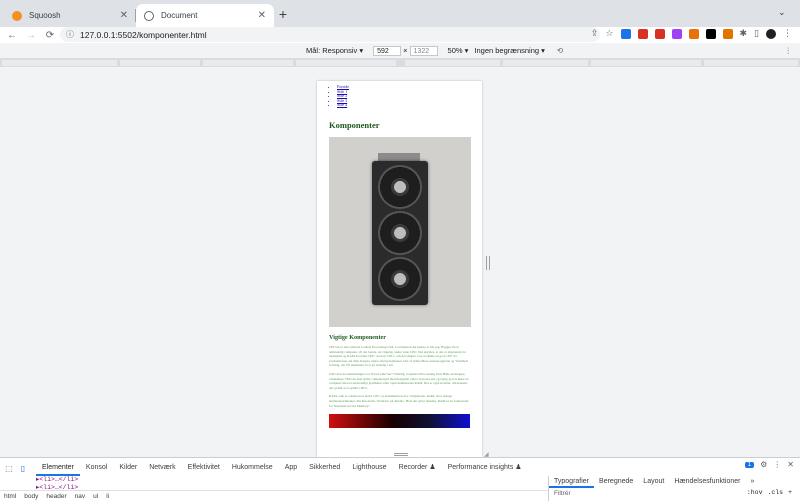 This screenshot has height=501, width=800. I want to click on breadcrumb-item: body, so click(31, 496).